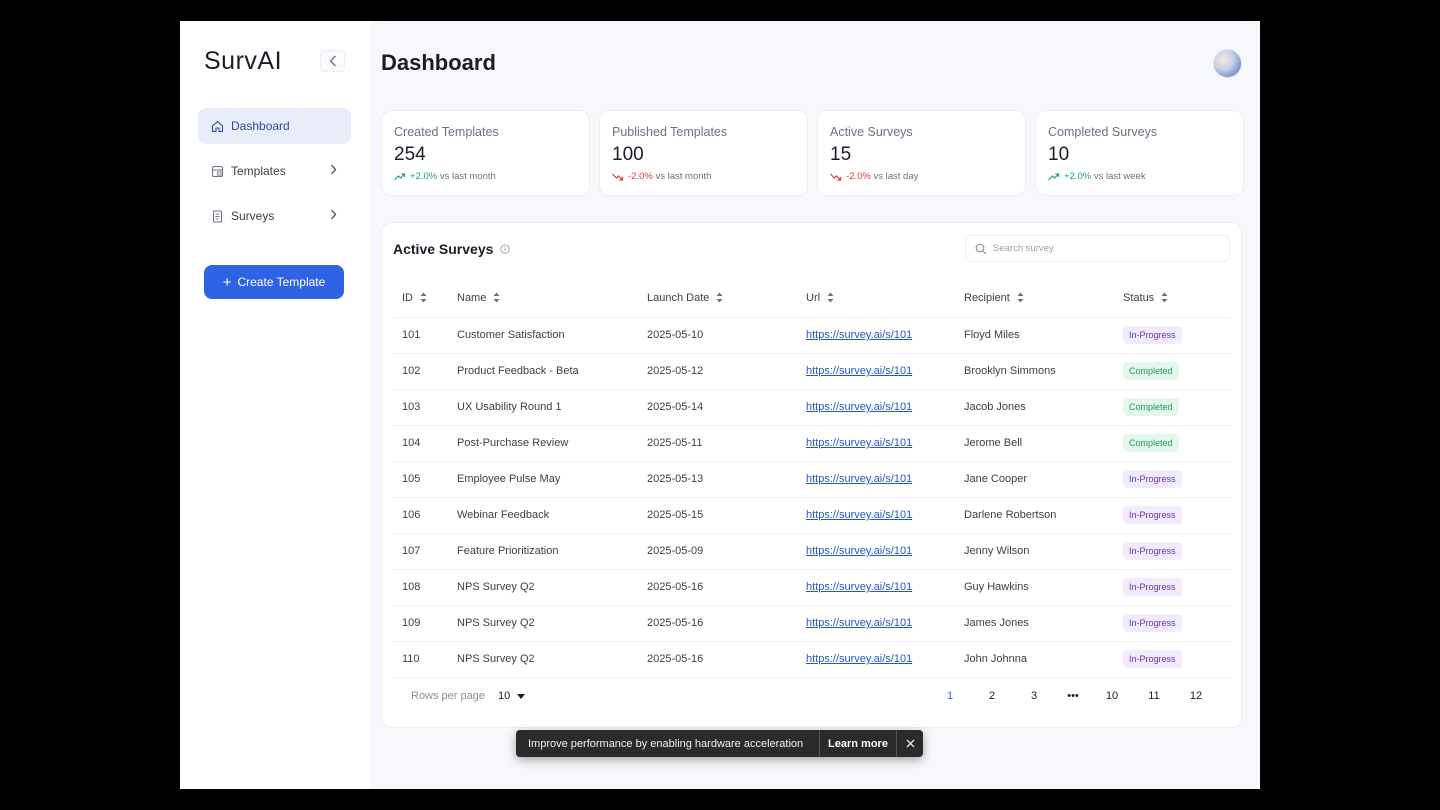 This screenshot has width=1440, height=810. What do you see at coordinates (950, 696) in the screenshot?
I see `page-button: 1` at bounding box center [950, 696].